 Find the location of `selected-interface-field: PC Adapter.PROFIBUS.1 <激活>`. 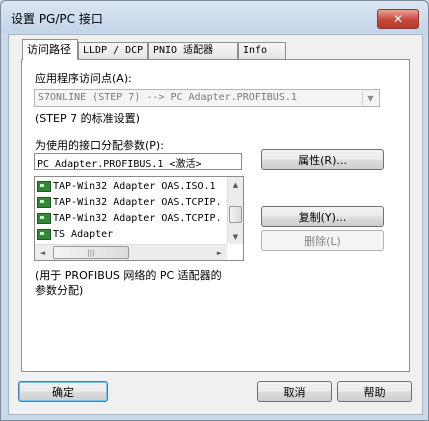

selected-interface-field: PC Adapter.PROFIBUS.1 <激活> is located at coordinates (138, 161).